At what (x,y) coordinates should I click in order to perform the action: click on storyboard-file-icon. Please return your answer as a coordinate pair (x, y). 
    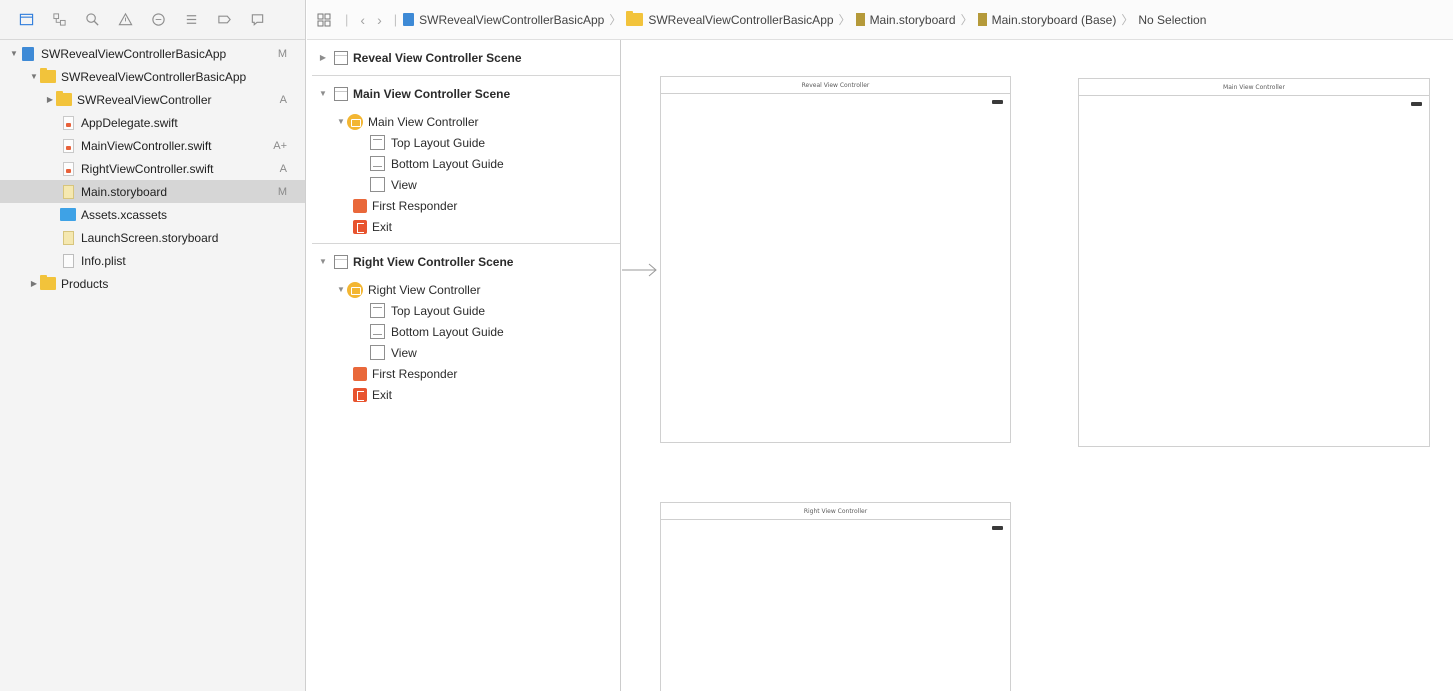
    Looking at the image, I should click on (982, 19).